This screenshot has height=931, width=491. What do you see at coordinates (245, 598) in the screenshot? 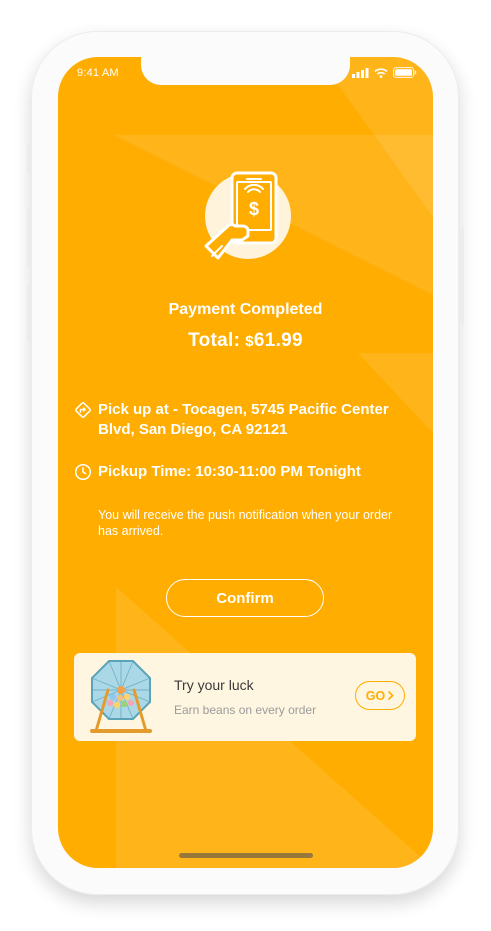
I see `confirm-button: Confirm` at bounding box center [245, 598].